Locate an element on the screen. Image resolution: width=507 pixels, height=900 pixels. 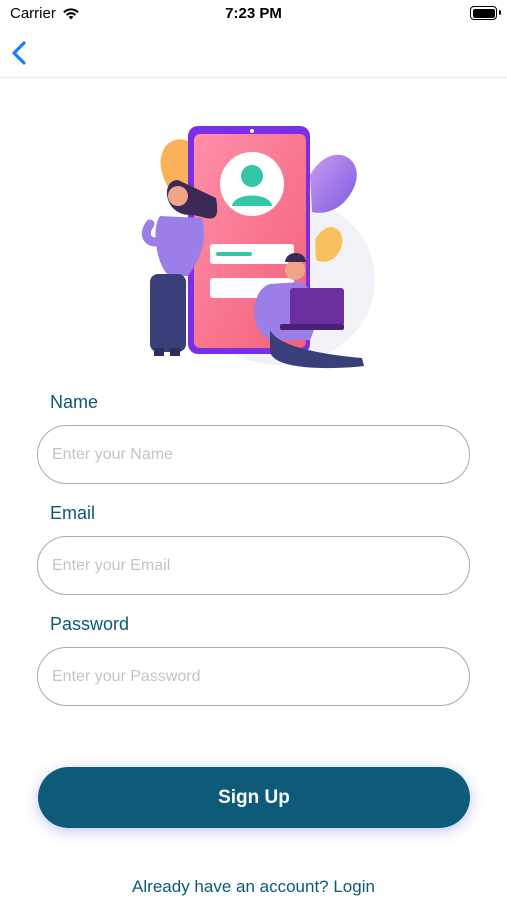
status-time: 7:23 PM is located at coordinates (253, 13).